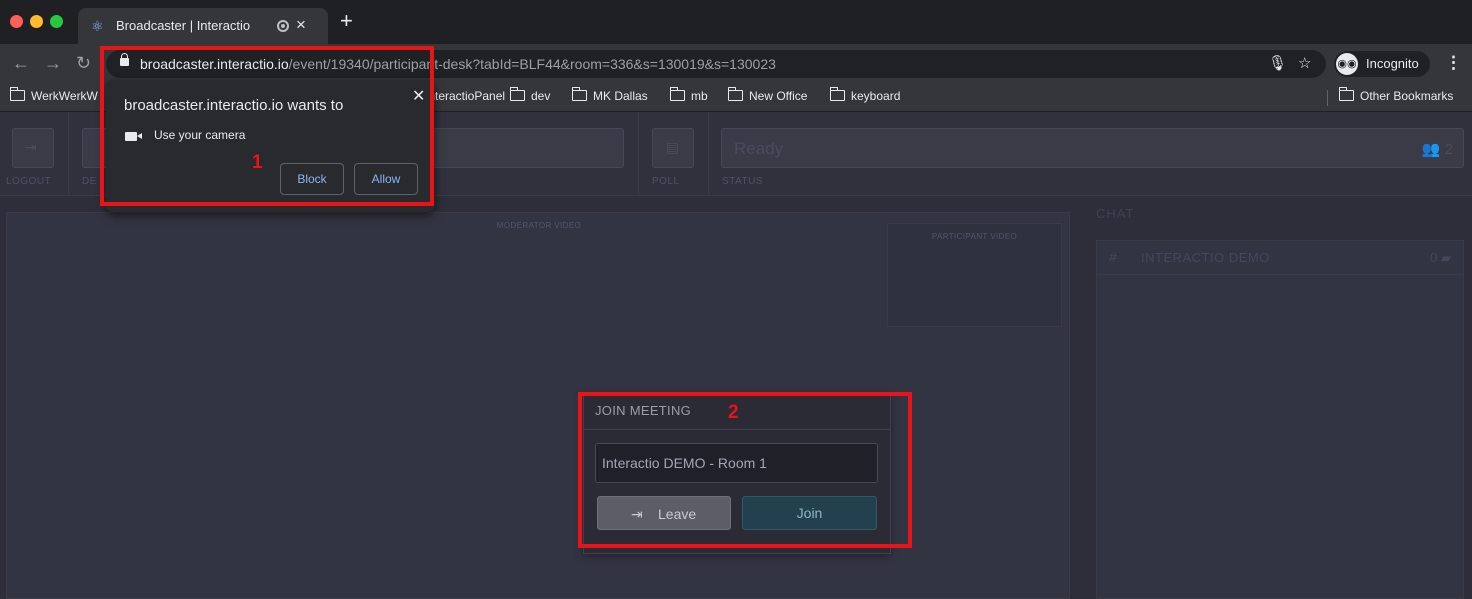  What do you see at coordinates (530, 95) in the screenshot?
I see `bookmark-dev: dev` at bounding box center [530, 95].